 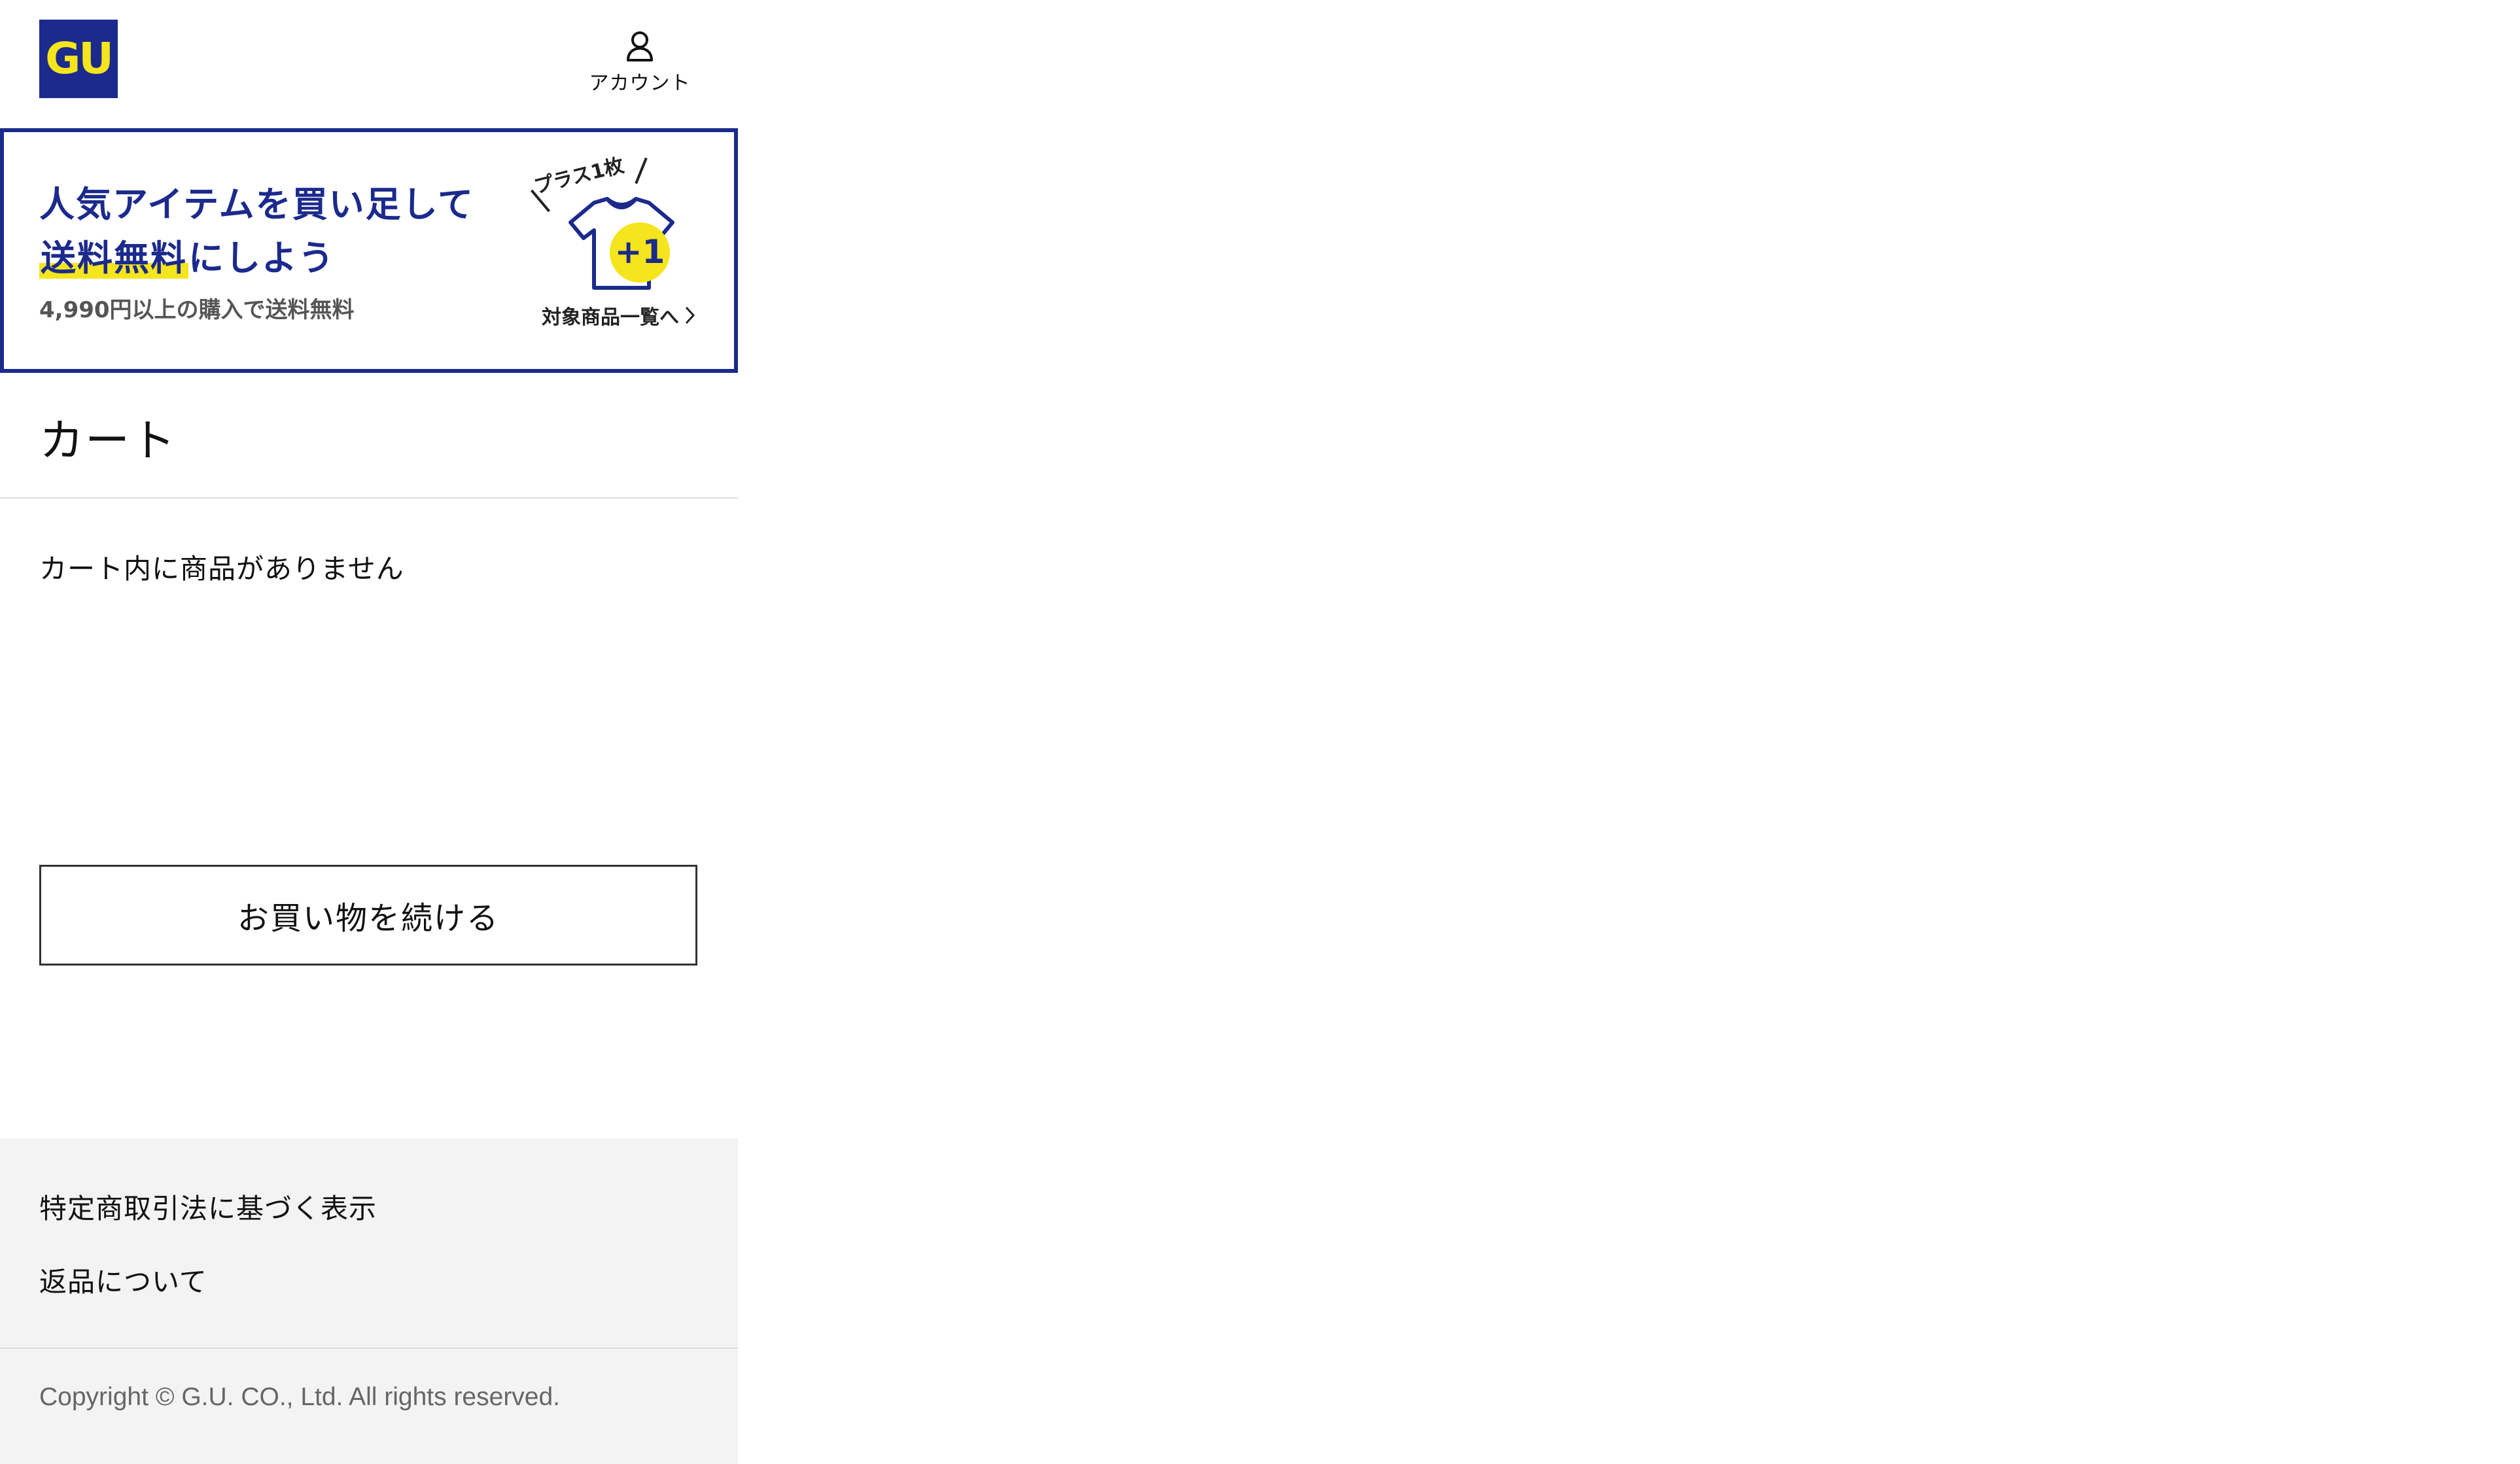 I want to click on tshirt-icon: +1, so click(x=621, y=243).